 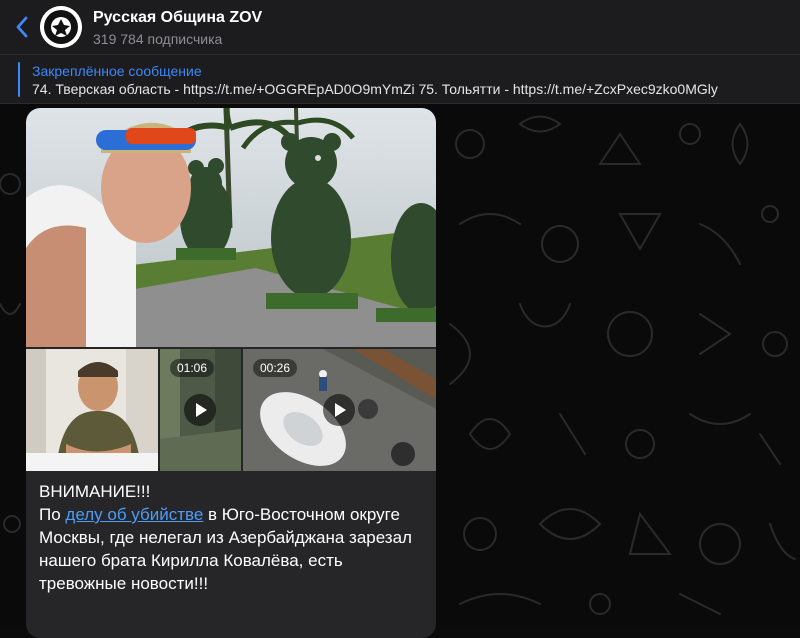 I want to click on photo-portrait, so click(x=92, y=410).